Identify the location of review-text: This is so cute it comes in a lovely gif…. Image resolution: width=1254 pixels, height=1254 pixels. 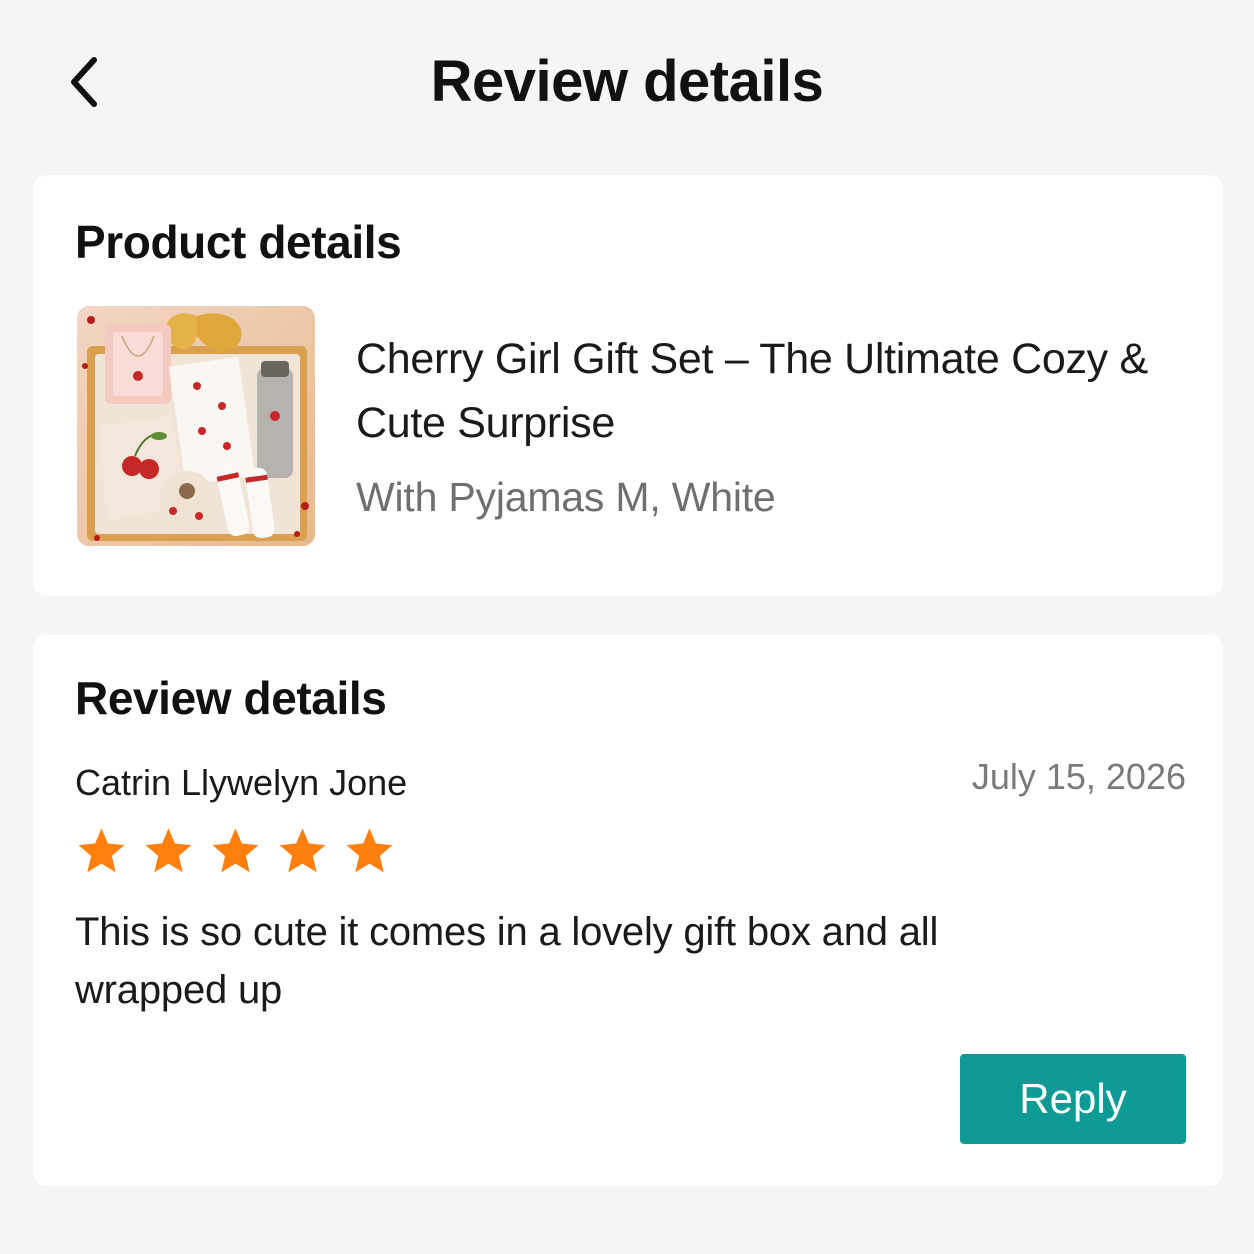
(507, 961).